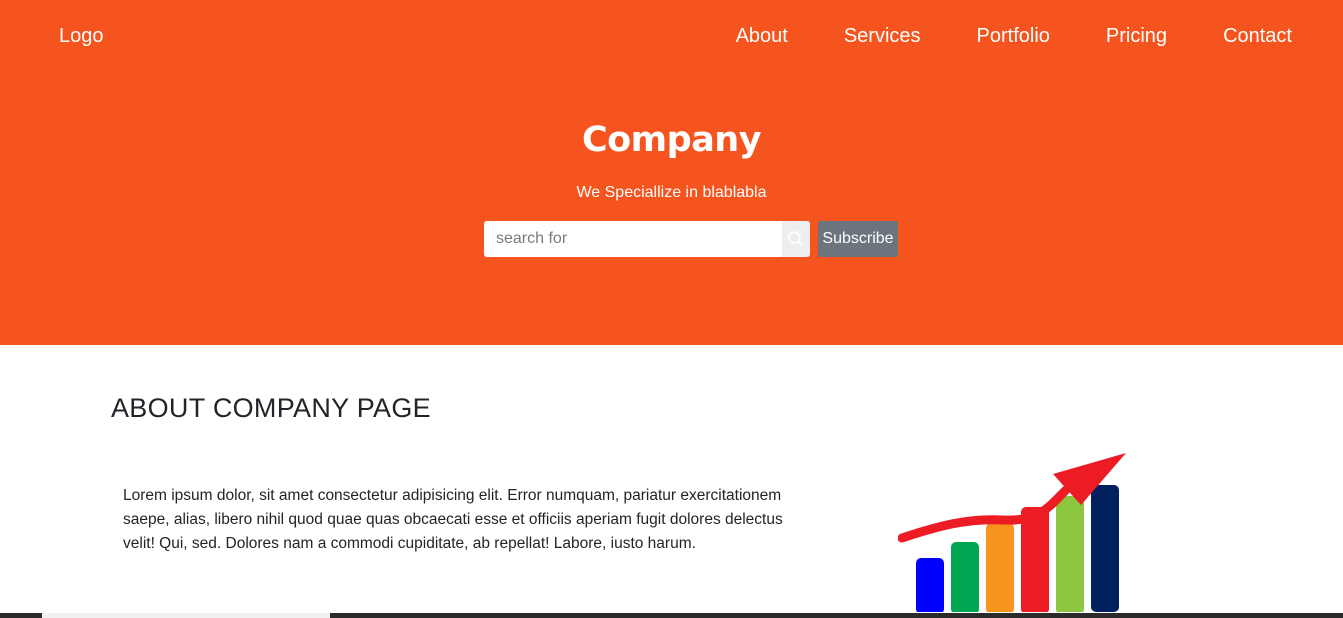  What do you see at coordinates (671, 192) in the screenshot?
I see `hero-tagline: We Speciallize in blablabla` at bounding box center [671, 192].